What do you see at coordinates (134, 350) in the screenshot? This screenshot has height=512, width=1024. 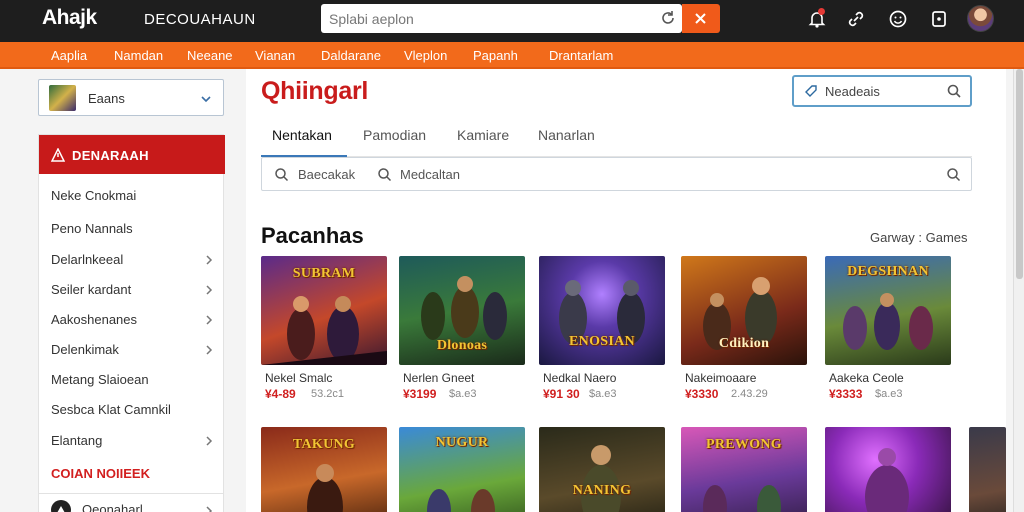 I see `sidebar-item: Delenkimak` at bounding box center [134, 350].